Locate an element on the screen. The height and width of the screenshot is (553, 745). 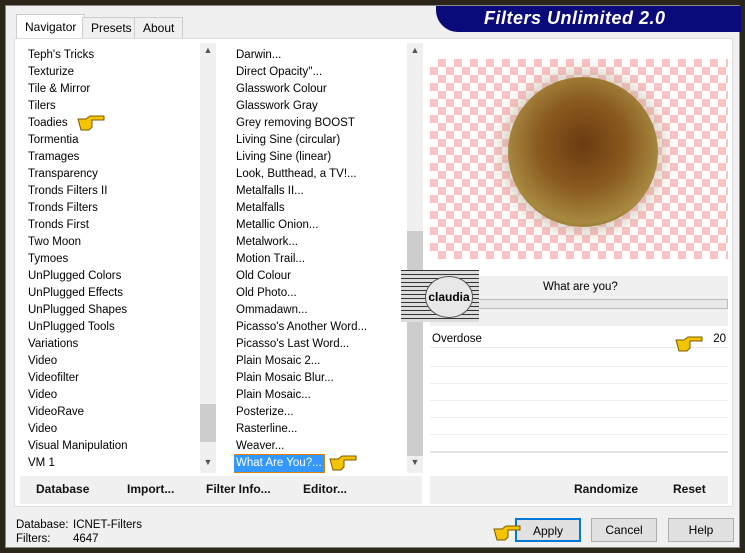
list-item: Teph's Tricks is located at coordinates (60, 55).